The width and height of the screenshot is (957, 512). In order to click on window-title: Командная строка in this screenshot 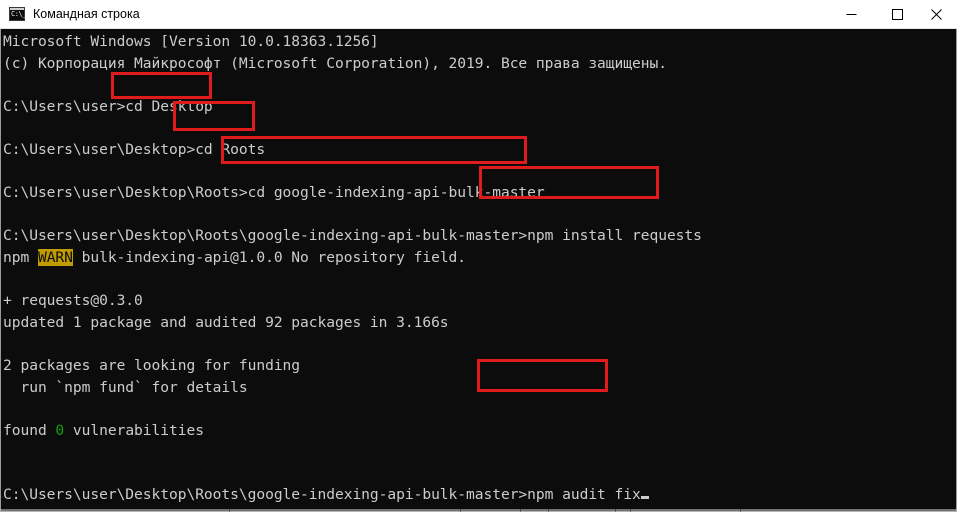, I will do `click(86, 14)`.